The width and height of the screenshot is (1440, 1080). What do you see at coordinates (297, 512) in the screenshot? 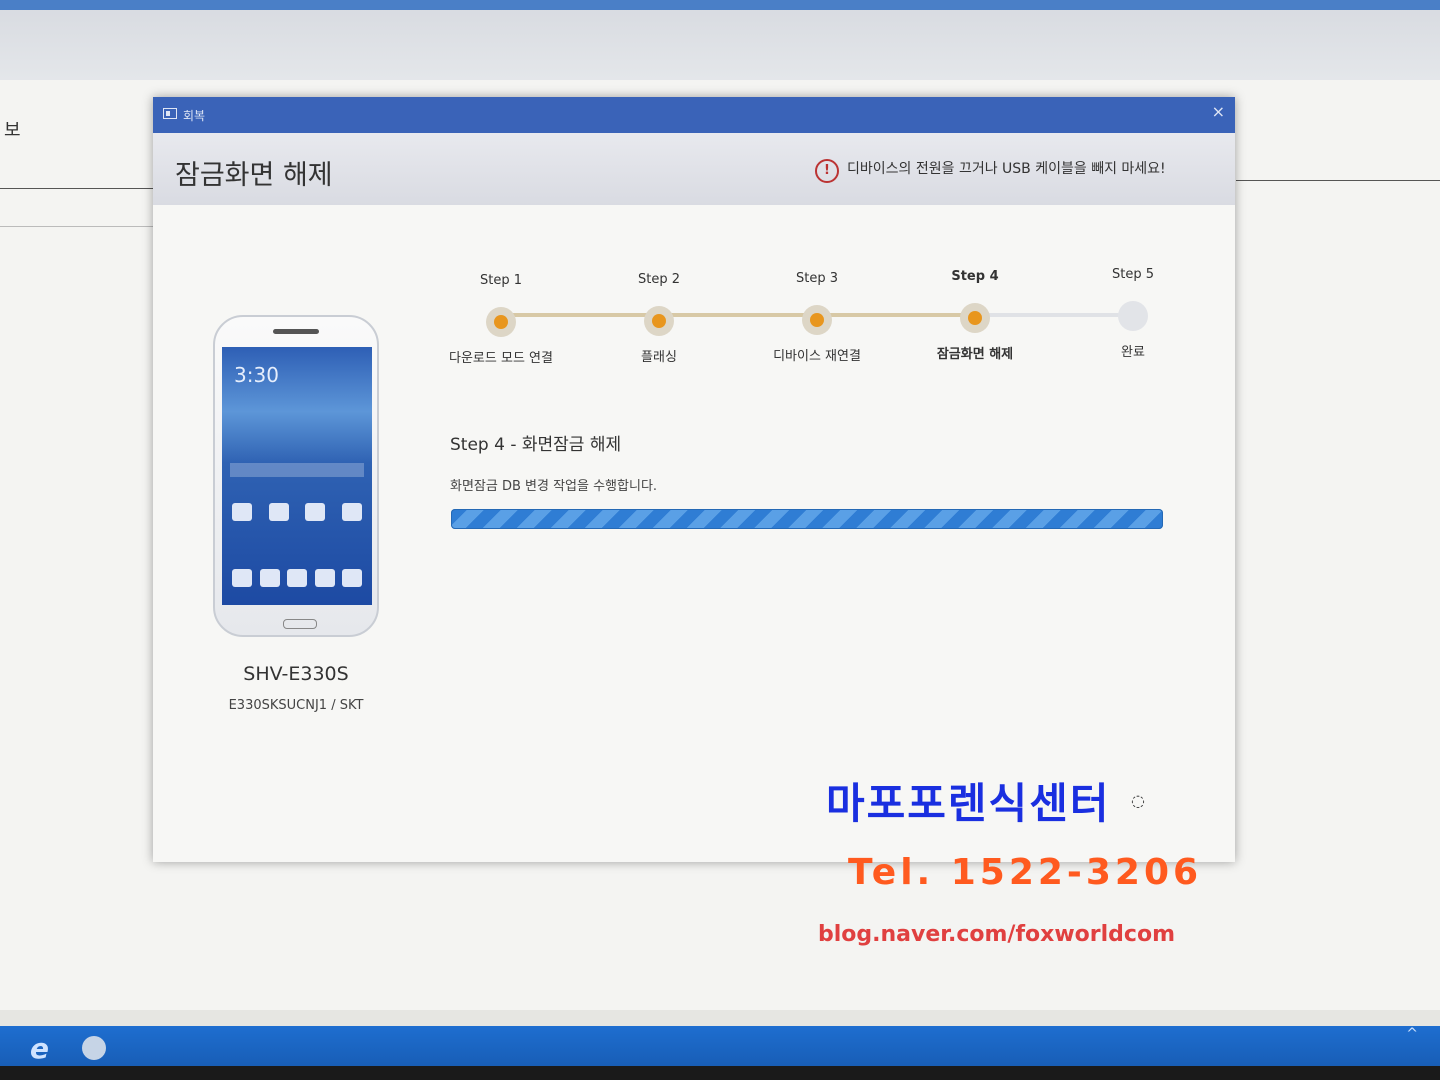
I see `phone-app-row` at bounding box center [297, 512].